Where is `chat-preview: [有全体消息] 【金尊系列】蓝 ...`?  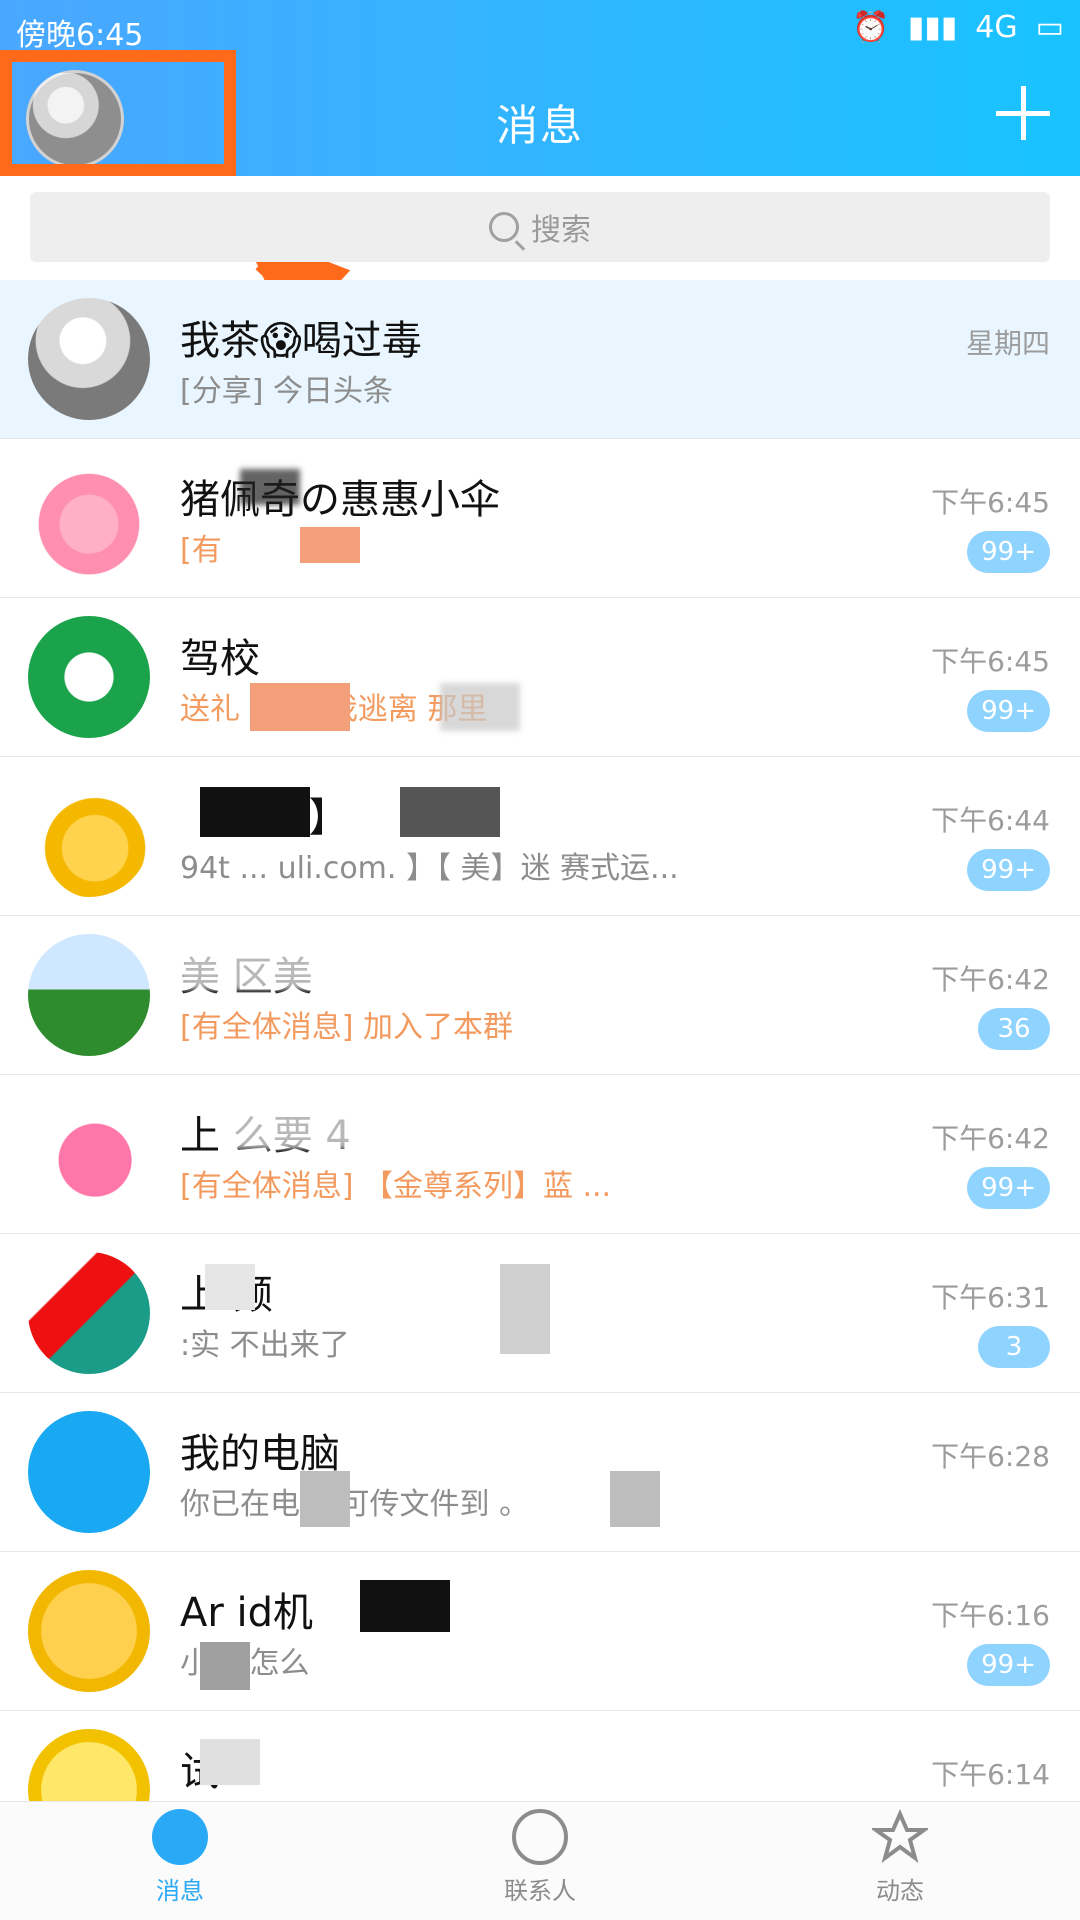 chat-preview: [有全体消息] 【金尊系列】蓝 ... is located at coordinates (396, 1186).